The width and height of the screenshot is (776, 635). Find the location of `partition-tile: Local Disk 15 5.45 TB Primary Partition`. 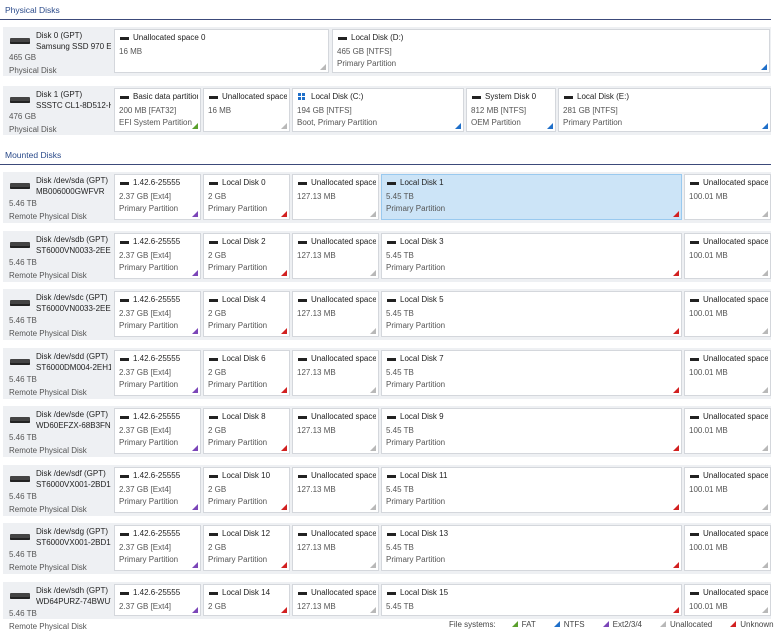

partition-tile: Local Disk 15 5.45 TB Primary Partition is located at coordinates (531, 600).